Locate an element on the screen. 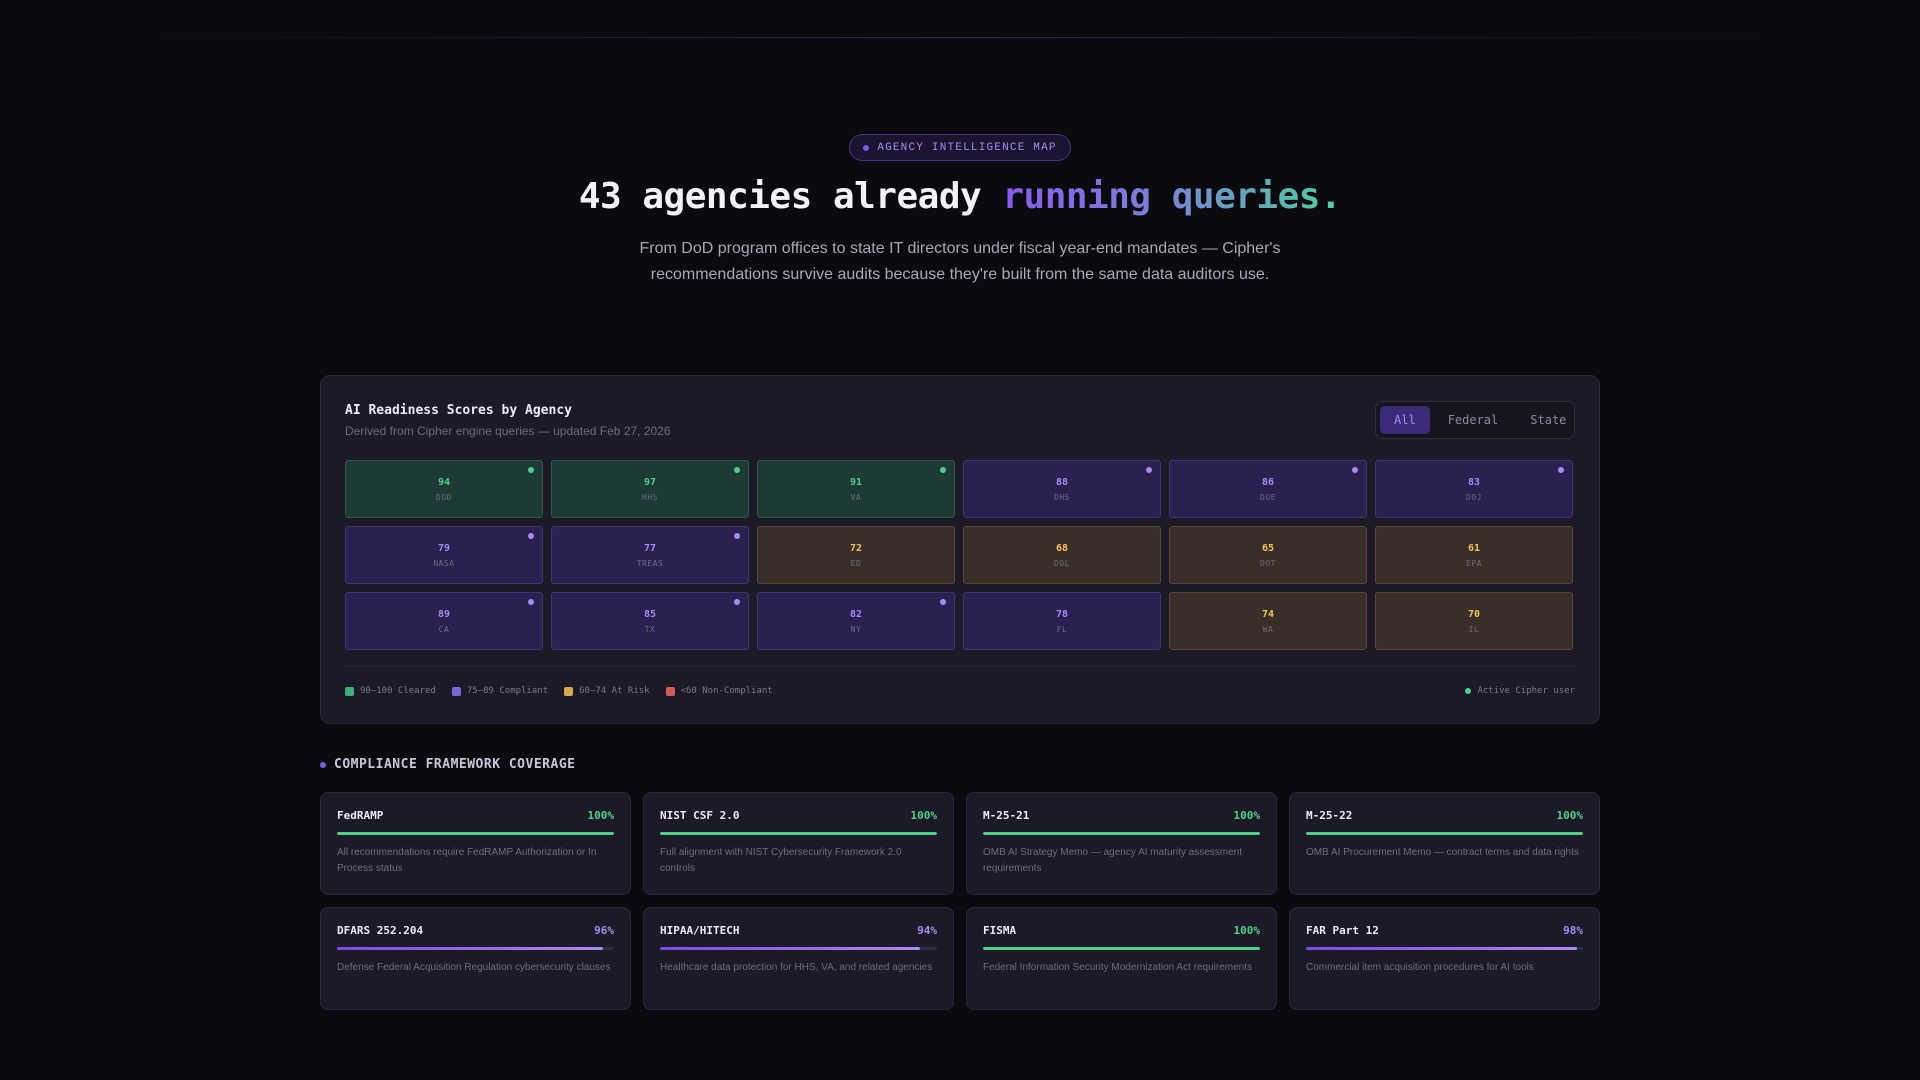 The width and height of the screenshot is (1920, 1080). agency-score: 94 is located at coordinates (444, 482).